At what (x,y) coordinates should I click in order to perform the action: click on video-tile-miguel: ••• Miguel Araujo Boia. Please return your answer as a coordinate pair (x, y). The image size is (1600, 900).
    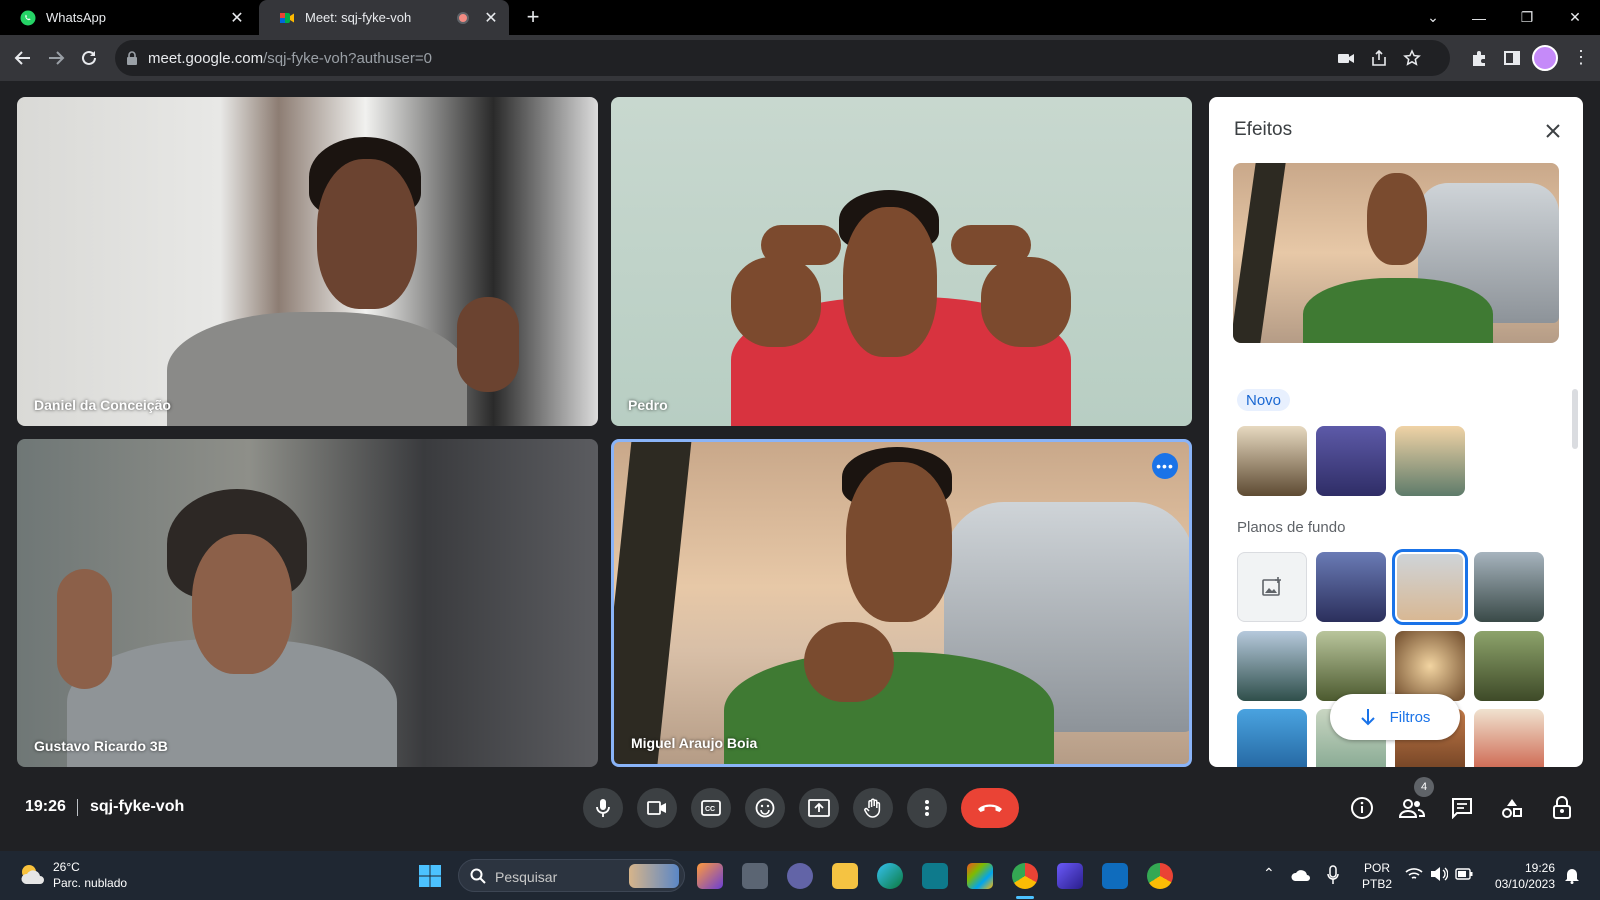
    Looking at the image, I should click on (901, 603).